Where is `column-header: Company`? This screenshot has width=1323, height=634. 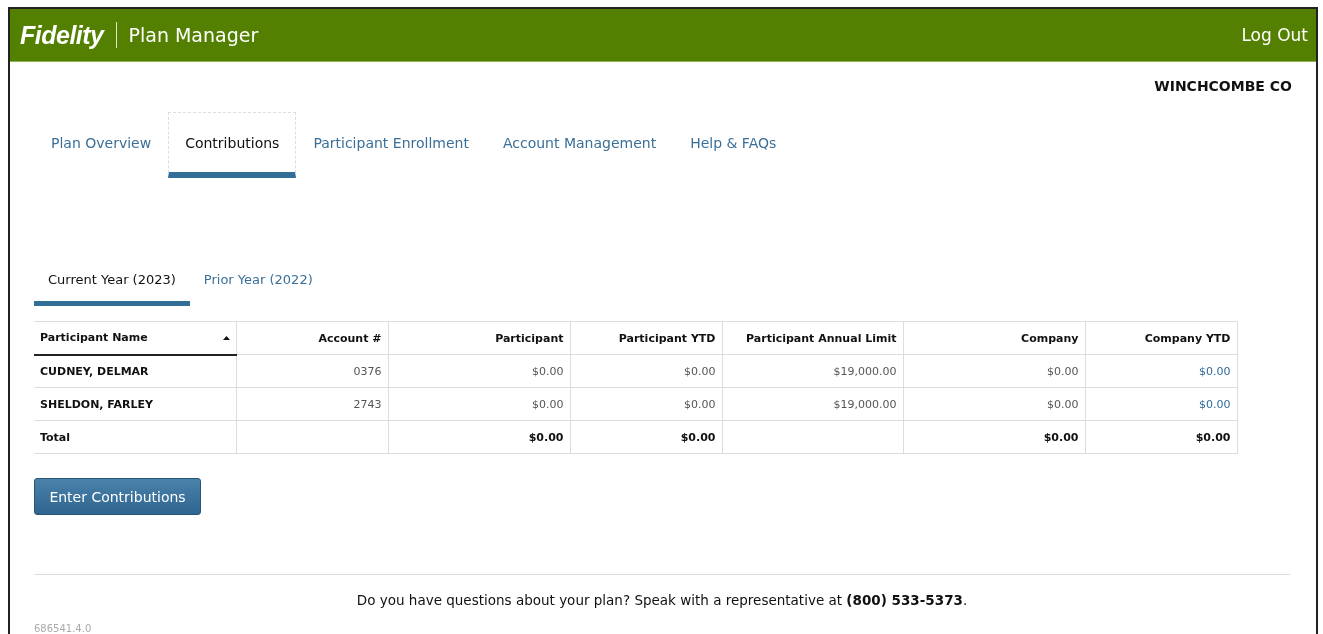 column-header: Company is located at coordinates (1050, 338).